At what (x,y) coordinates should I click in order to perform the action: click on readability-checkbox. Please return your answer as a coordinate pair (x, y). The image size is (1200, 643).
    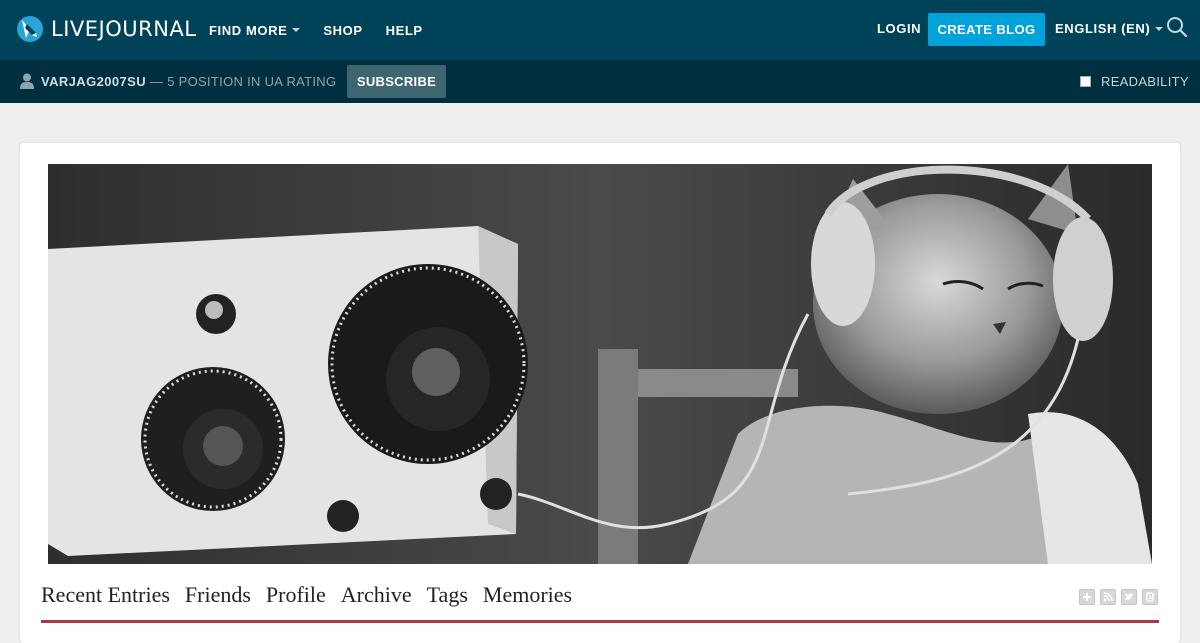
    Looking at the image, I should click on (1085, 81).